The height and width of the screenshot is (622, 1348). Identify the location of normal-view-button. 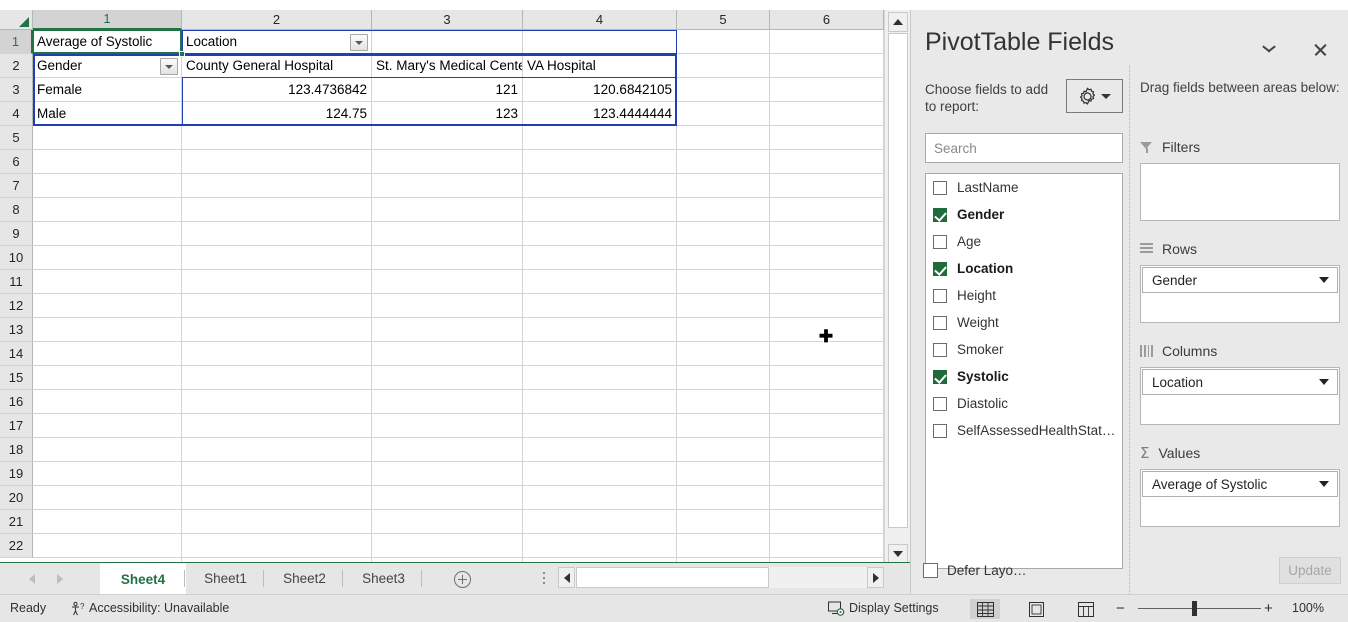
(985, 609).